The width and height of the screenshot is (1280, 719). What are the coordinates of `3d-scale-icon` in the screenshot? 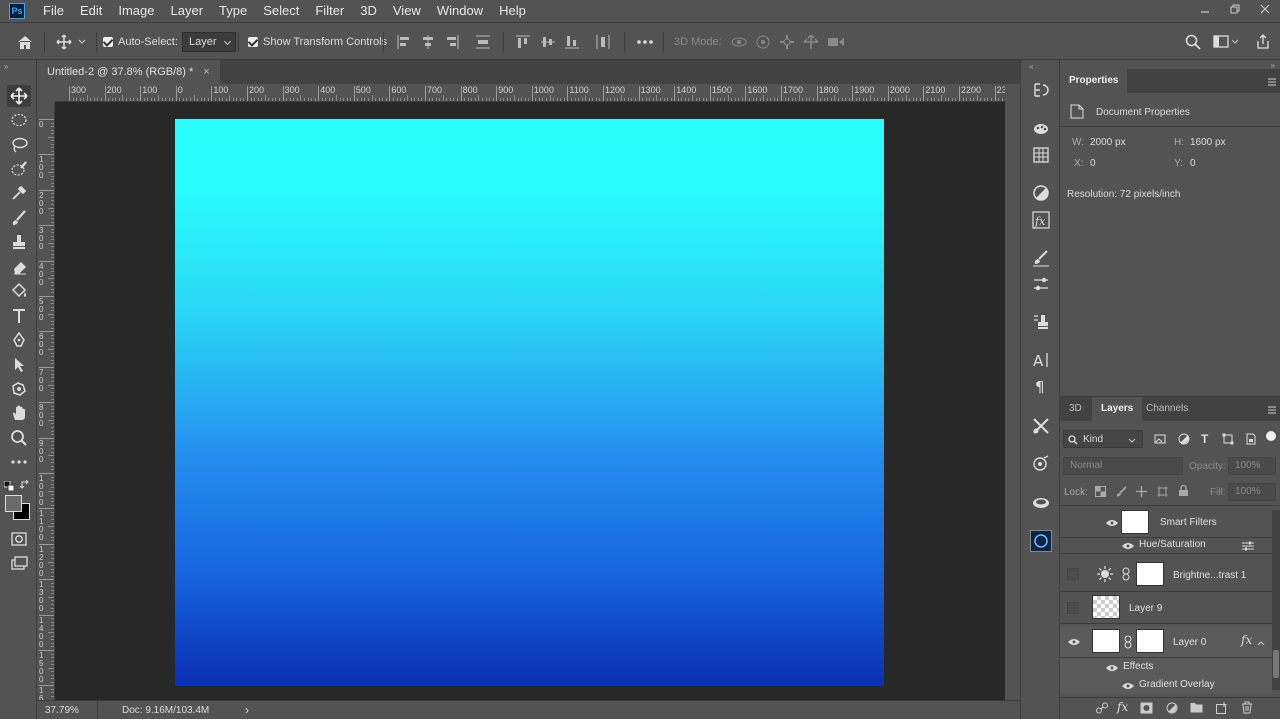 It's located at (836, 42).